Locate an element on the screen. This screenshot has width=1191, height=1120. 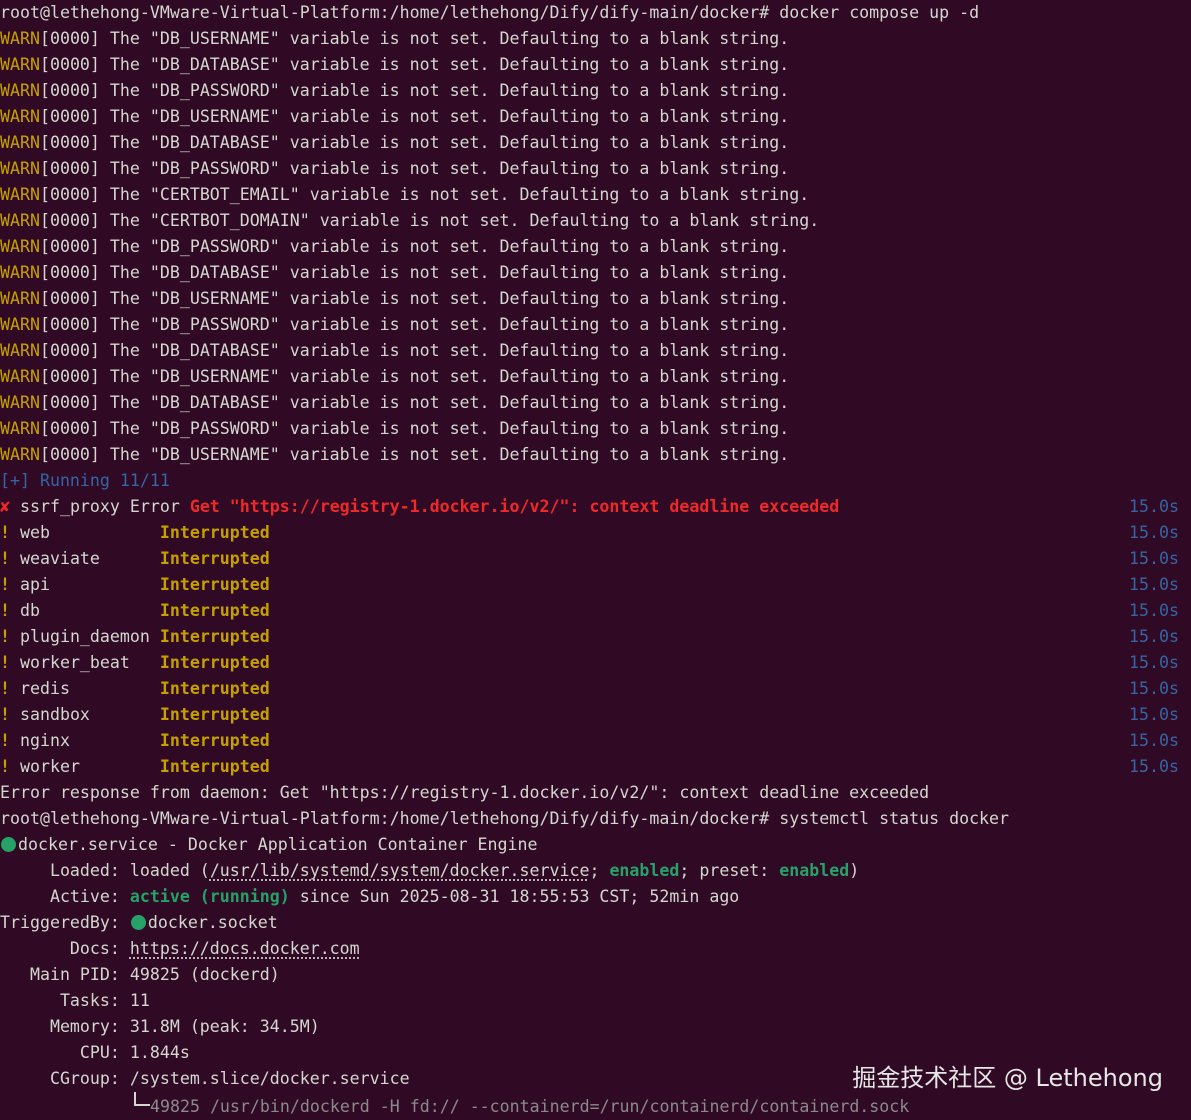
service-row: ! db Interrupted 15.0s is located at coordinates (595, 611).